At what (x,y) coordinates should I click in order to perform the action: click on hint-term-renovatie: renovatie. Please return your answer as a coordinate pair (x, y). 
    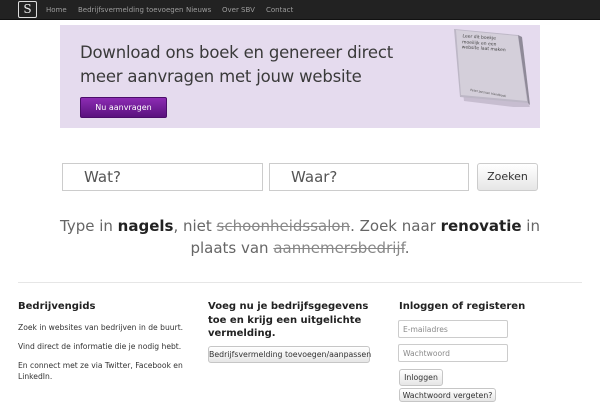
    Looking at the image, I should click on (481, 226).